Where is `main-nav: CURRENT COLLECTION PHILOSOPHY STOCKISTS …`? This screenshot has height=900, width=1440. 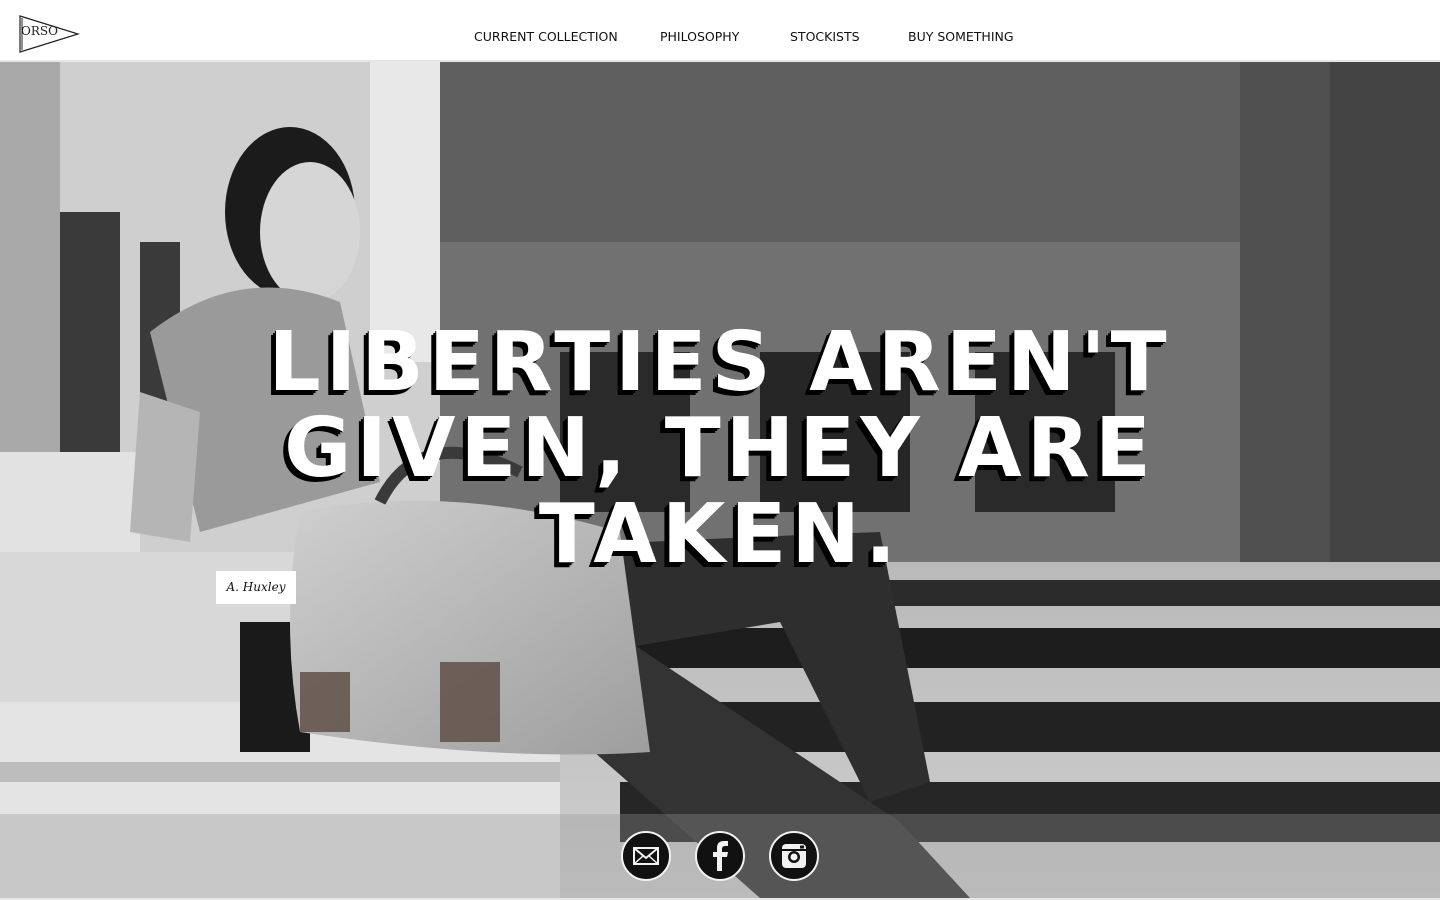
main-nav: CURRENT COLLECTION PHILOSOPHY STOCKISTS … is located at coordinates (720, 37).